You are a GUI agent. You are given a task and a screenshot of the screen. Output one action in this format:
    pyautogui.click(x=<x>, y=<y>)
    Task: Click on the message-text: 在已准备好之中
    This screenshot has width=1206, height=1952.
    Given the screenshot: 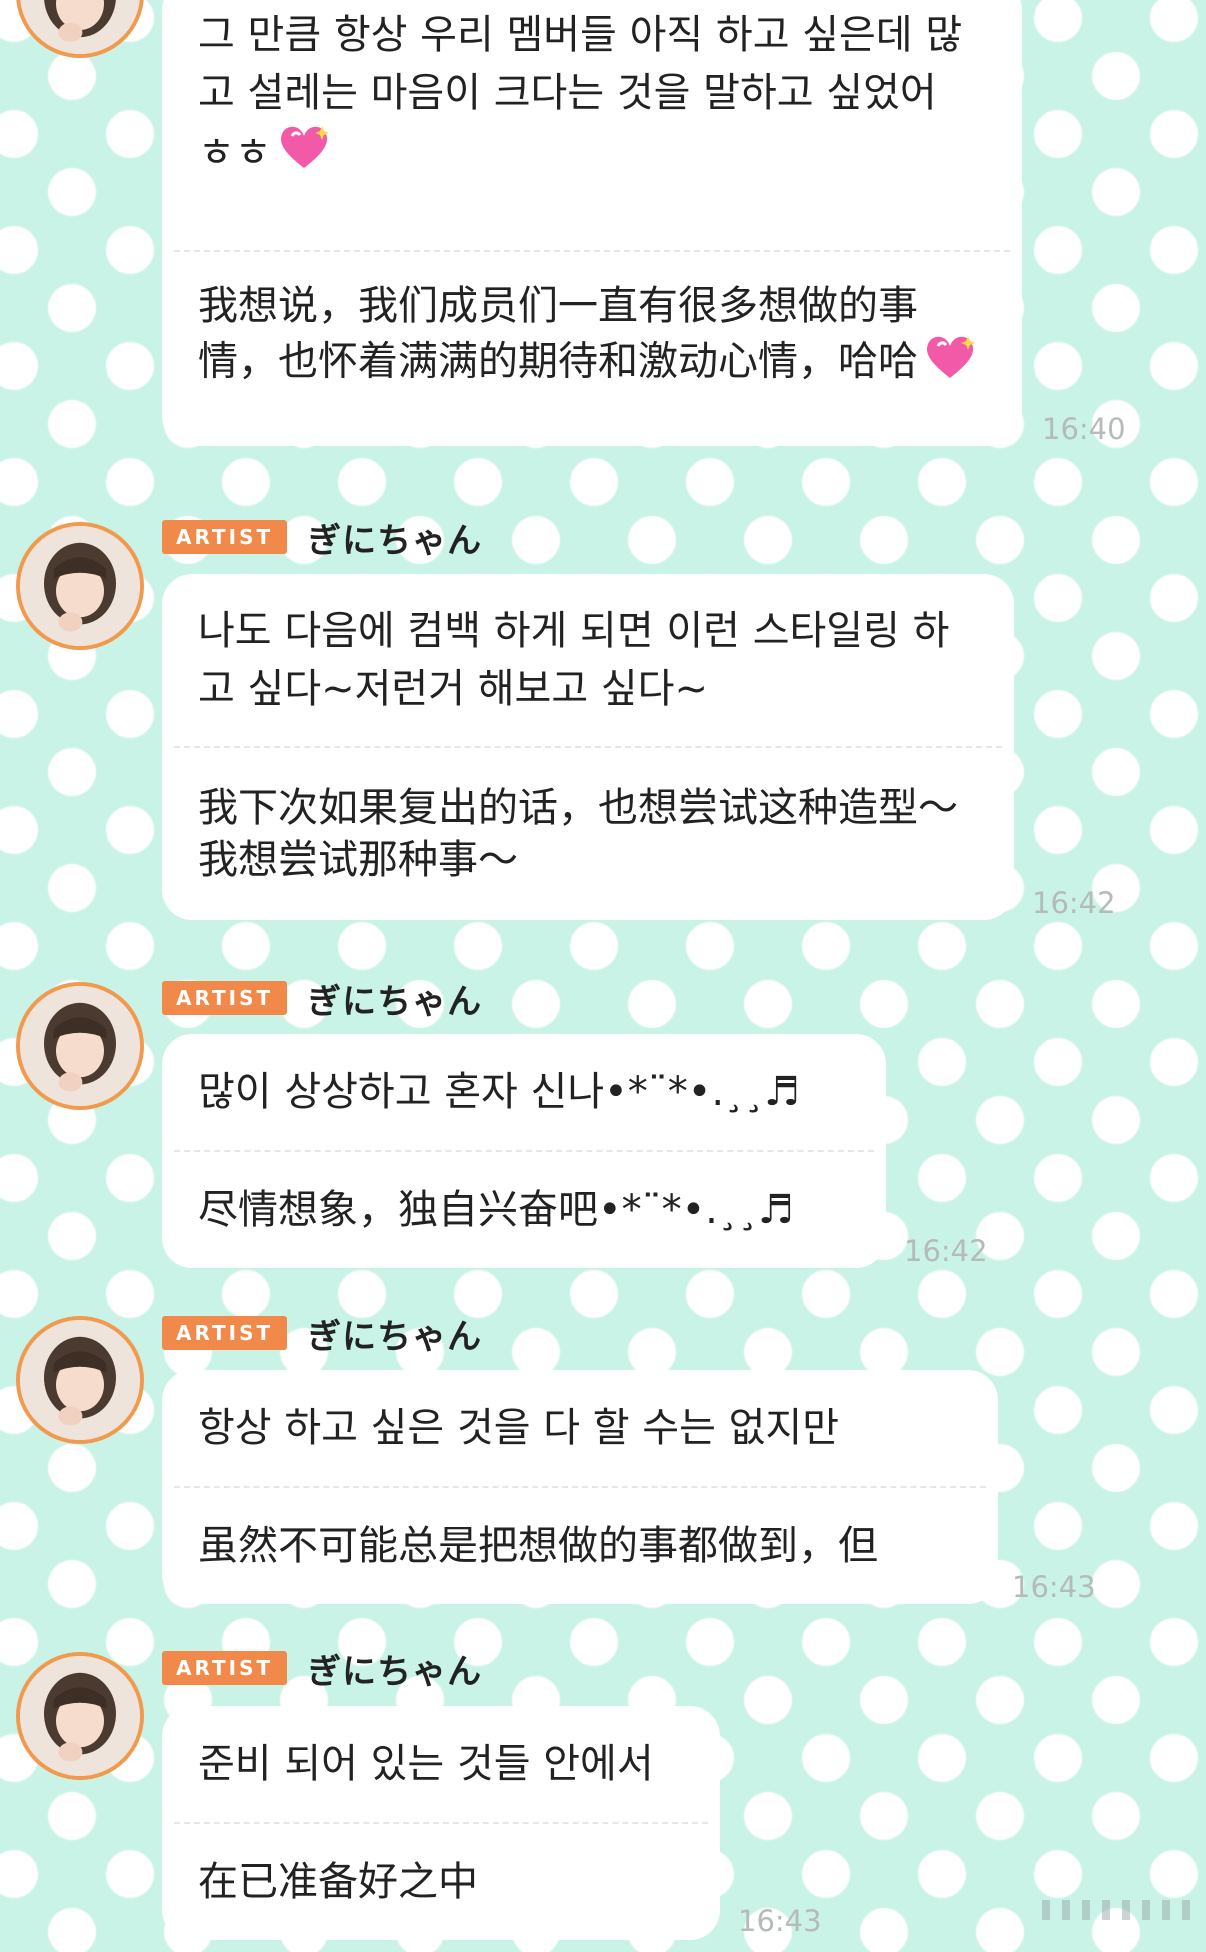 What is the action you would take?
    pyautogui.click(x=338, y=1882)
    